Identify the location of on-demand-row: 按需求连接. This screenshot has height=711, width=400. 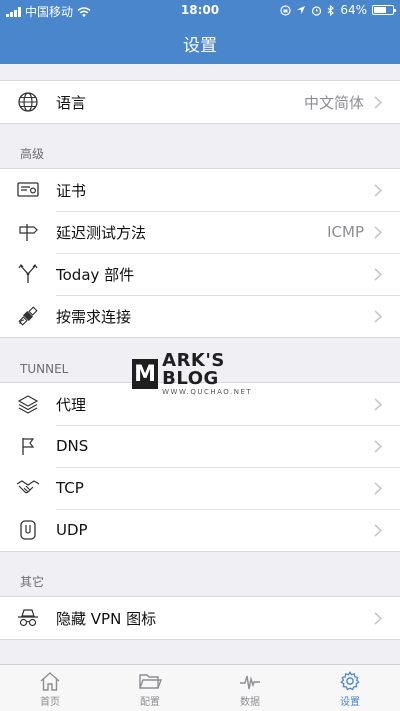
(200, 316).